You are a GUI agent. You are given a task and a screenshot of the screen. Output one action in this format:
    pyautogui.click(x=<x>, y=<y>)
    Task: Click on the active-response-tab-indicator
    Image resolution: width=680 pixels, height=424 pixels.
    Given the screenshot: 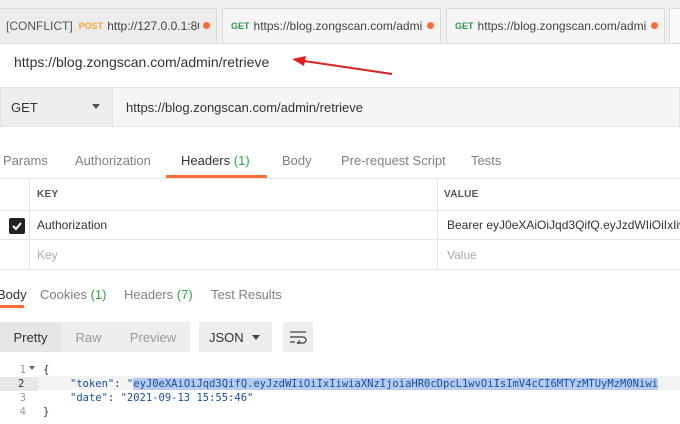 What is the action you would take?
    pyautogui.click(x=12, y=306)
    